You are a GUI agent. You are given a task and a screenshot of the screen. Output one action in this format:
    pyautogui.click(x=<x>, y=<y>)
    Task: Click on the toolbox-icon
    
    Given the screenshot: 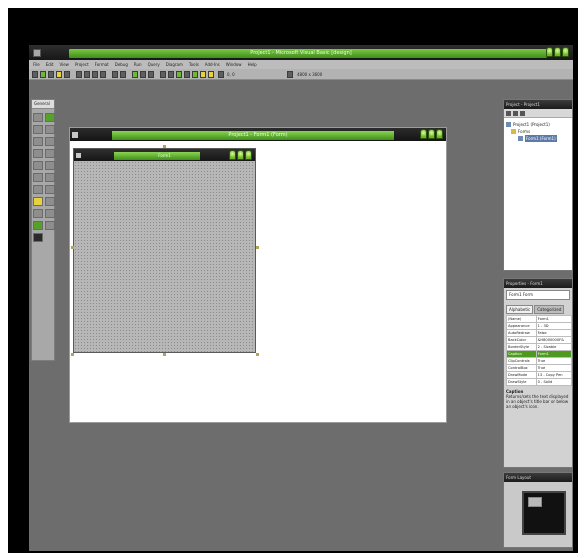 What is the action you would take?
    pyautogui.click(x=195, y=74)
    